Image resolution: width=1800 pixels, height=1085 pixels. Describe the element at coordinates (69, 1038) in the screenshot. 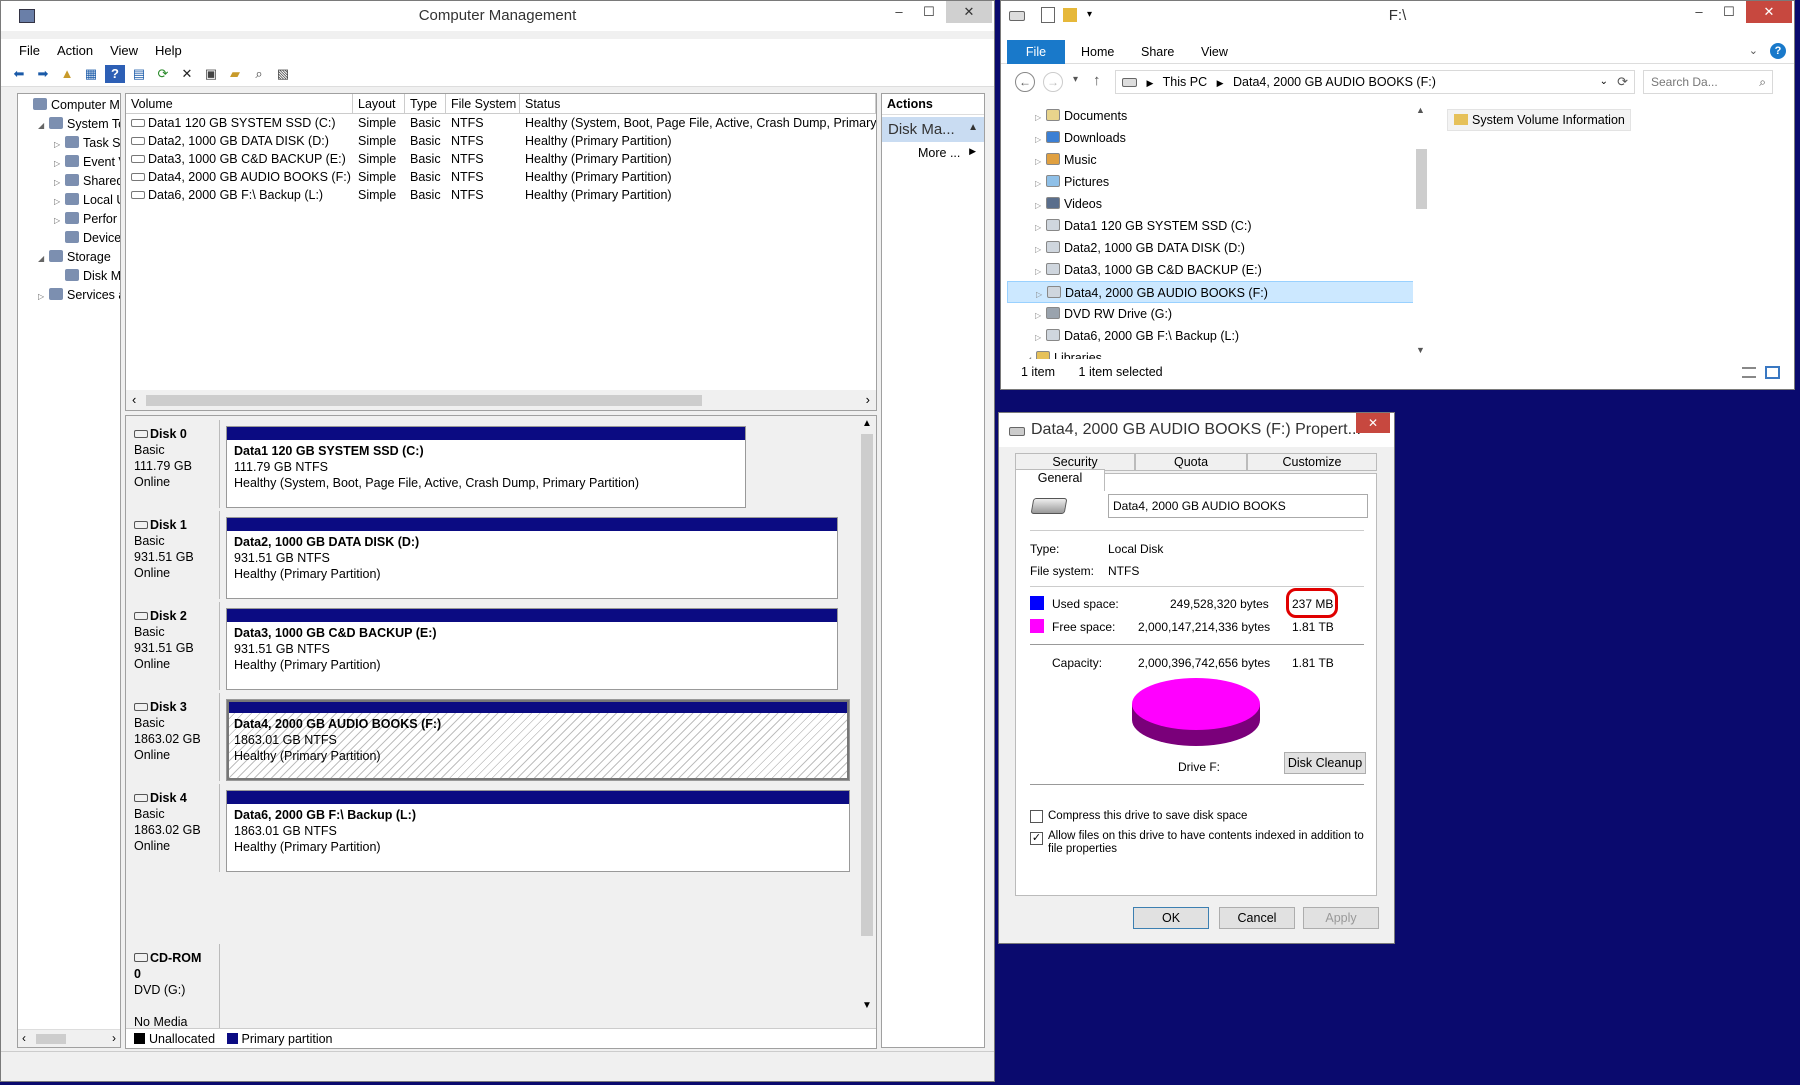

I see `tree-hscrollbar: ‹ ›` at that location.